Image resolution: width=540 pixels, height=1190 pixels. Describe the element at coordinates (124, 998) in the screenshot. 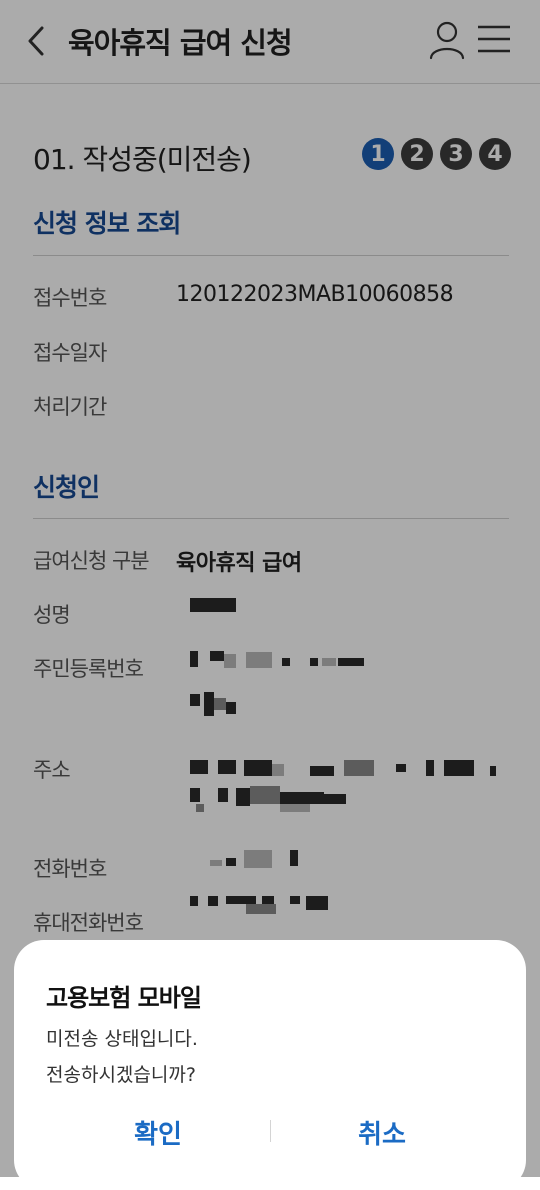

I see `dialog-title: 고용보험 모바일` at that location.